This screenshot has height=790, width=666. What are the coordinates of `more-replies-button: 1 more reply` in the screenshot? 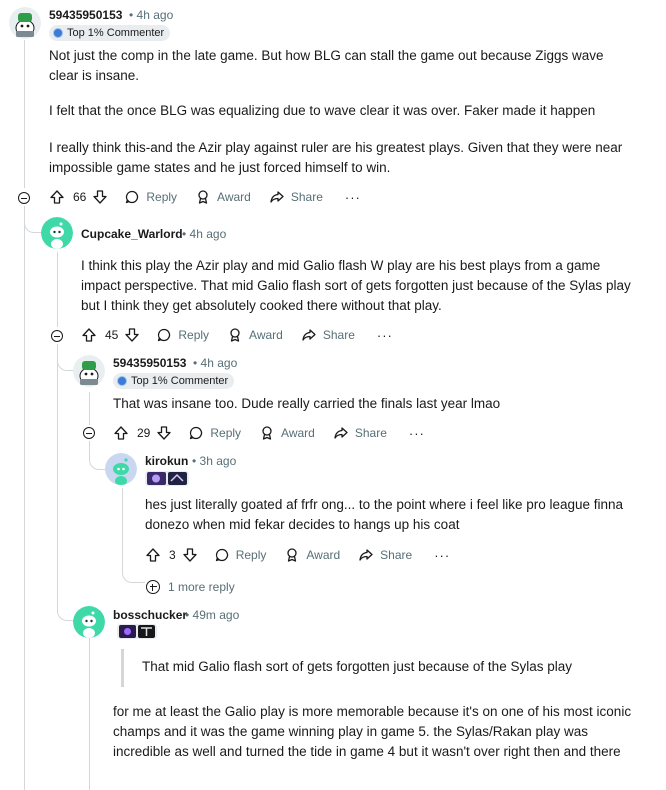 It's located at (190, 587).